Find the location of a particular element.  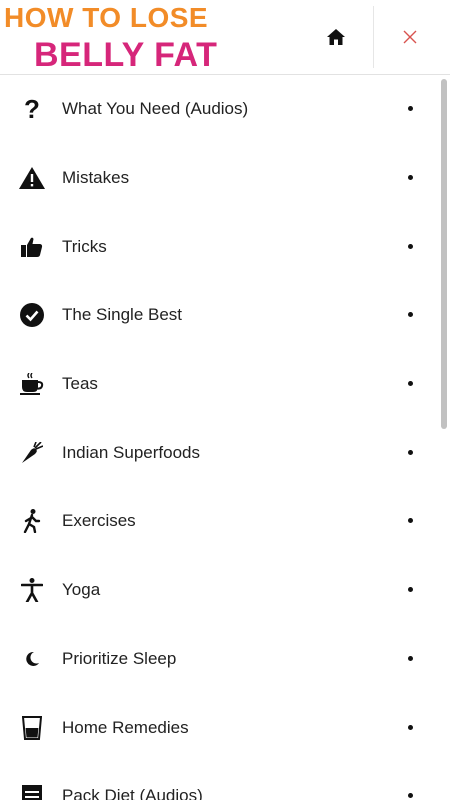

menu-item-label: Mistakes is located at coordinates (96, 178).